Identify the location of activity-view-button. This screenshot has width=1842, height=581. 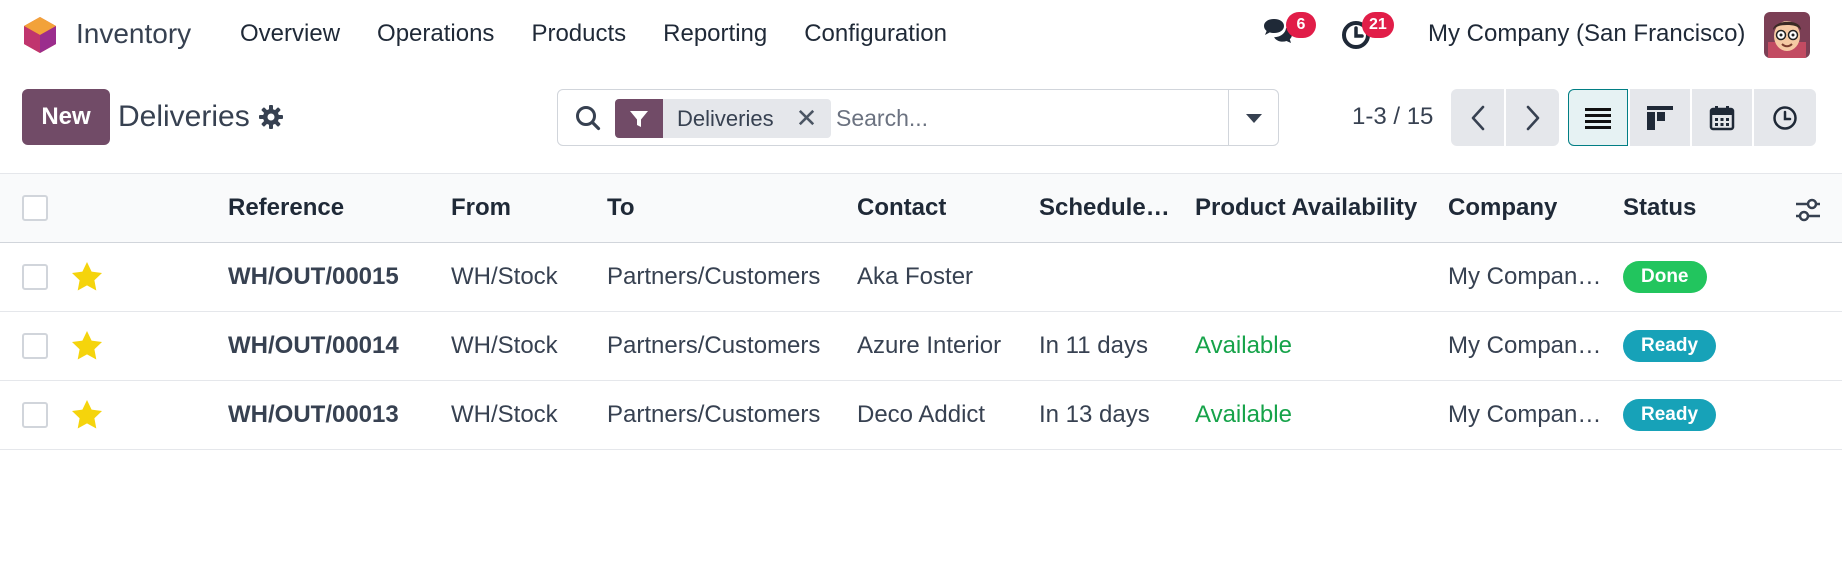
(1785, 117).